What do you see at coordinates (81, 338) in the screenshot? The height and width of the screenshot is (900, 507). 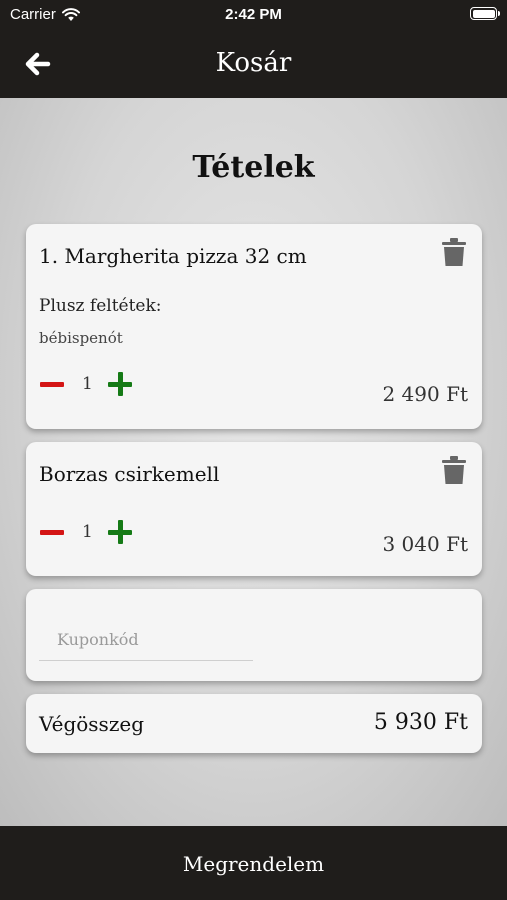 I see `extras-value: bébispenót` at bounding box center [81, 338].